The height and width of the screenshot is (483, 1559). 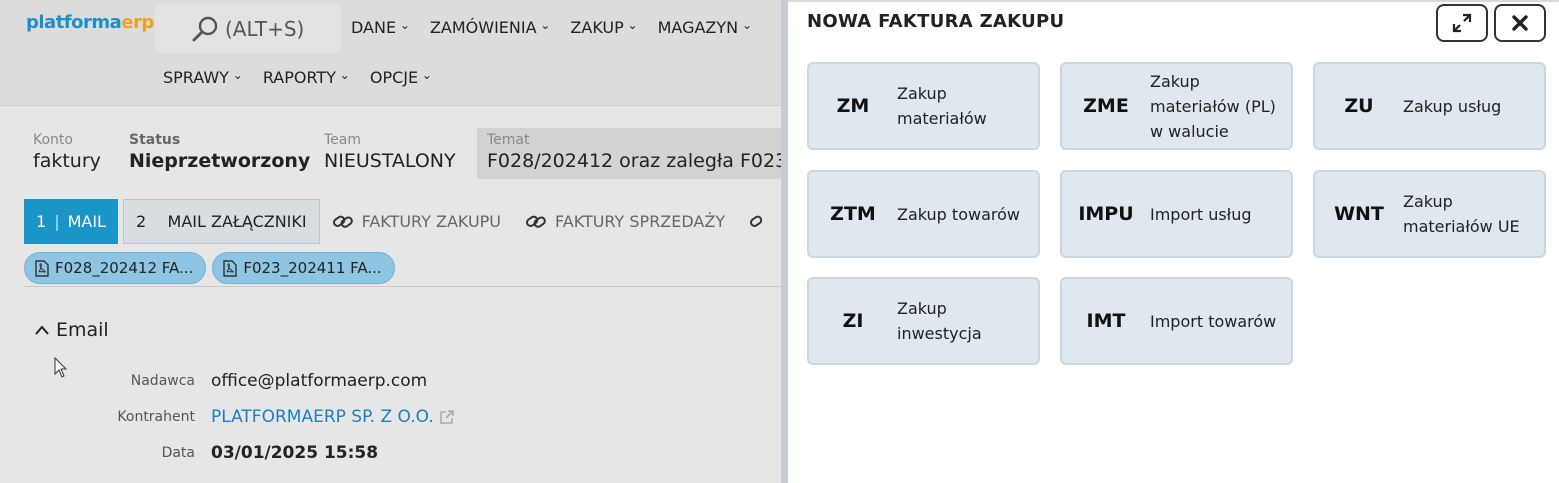 What do you see at coordinates (1452, 106) in the screenshot?
I see `invoice-type-desc: Zakup usług` at bounding box center [1452, 106].